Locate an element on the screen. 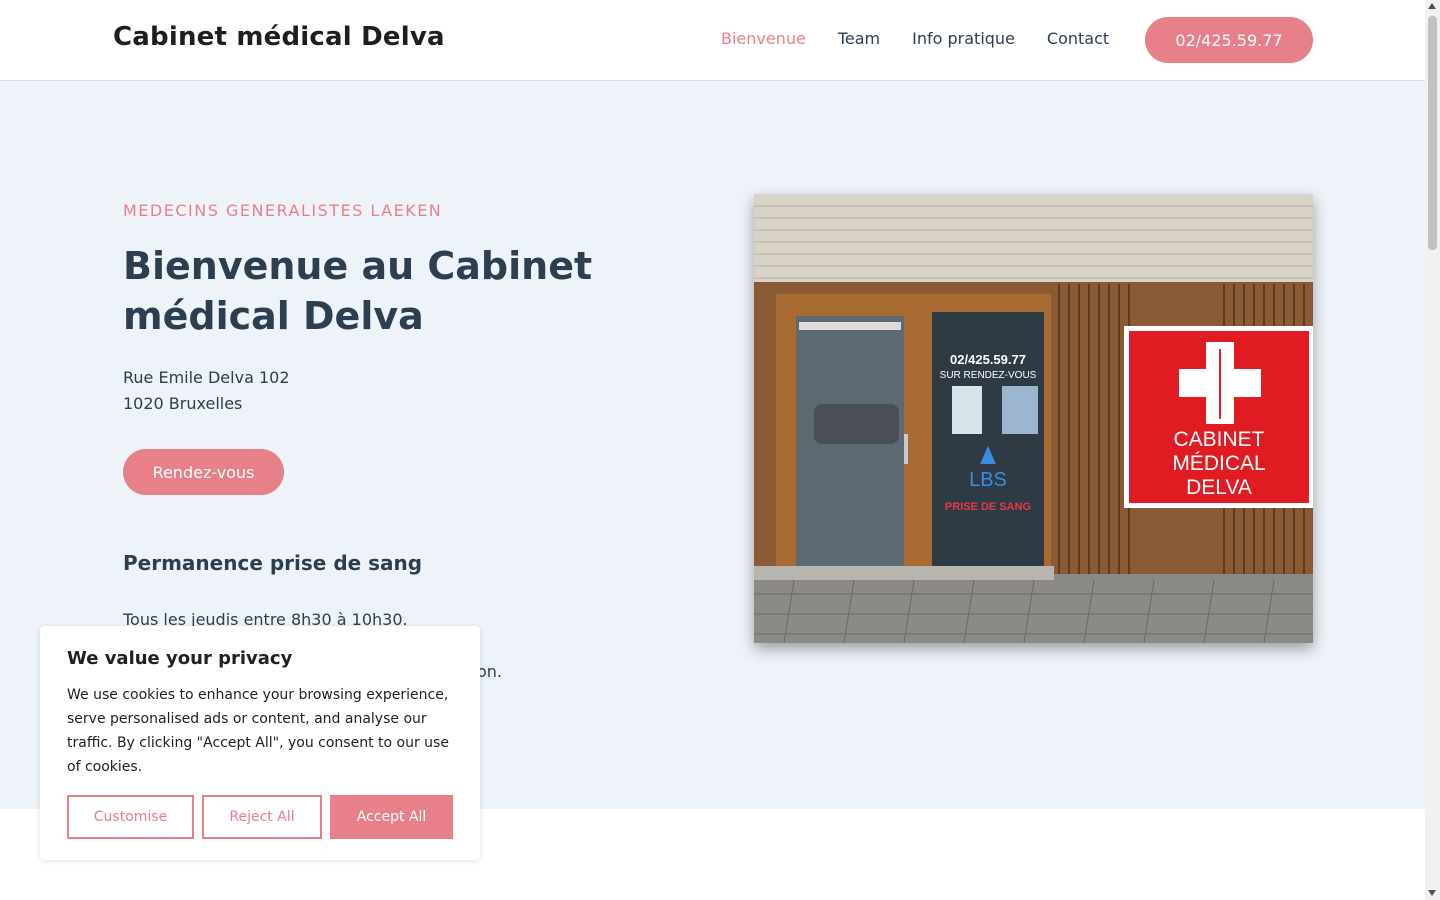  blood-test-title: Permanence prise de sang is located at coordinates (273, 563).